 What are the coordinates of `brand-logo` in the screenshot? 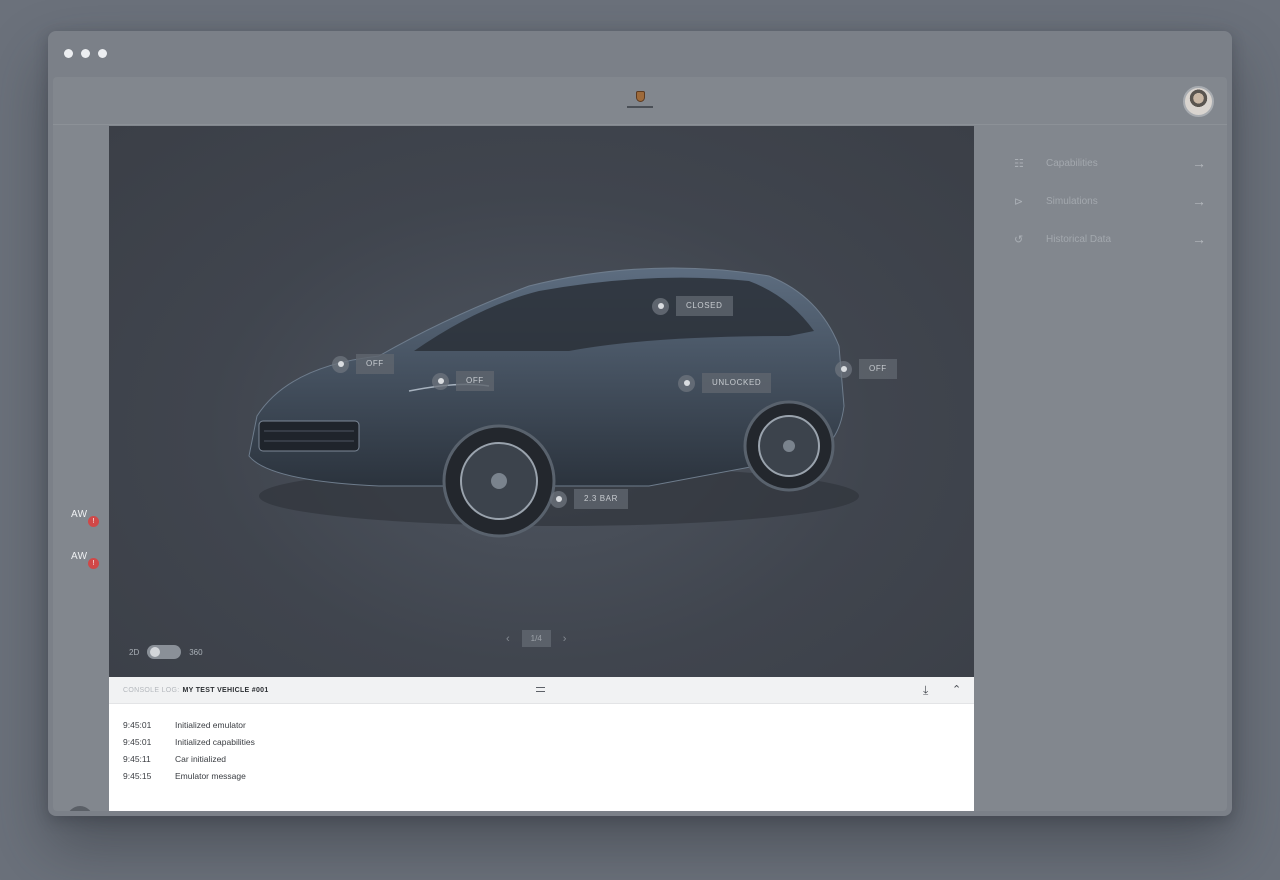 It's located at (640, 102).